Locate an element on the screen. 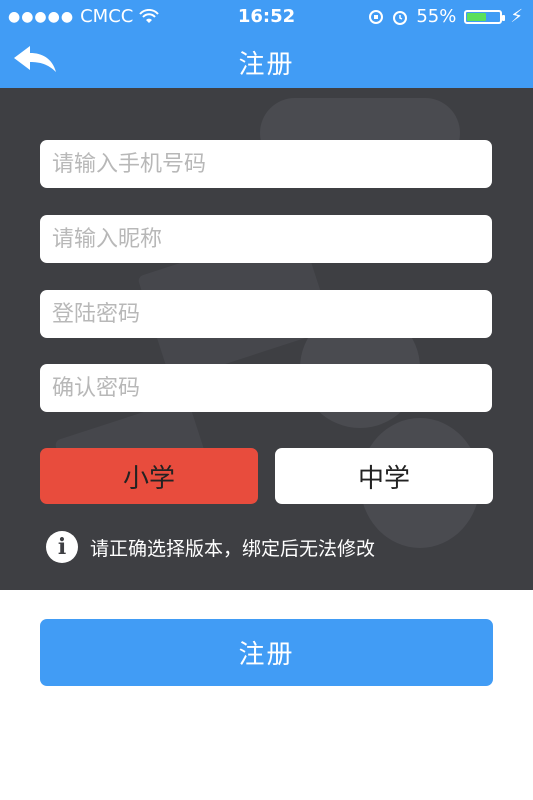  middle-school-option: 中学 is located at coordinates (384, 476).